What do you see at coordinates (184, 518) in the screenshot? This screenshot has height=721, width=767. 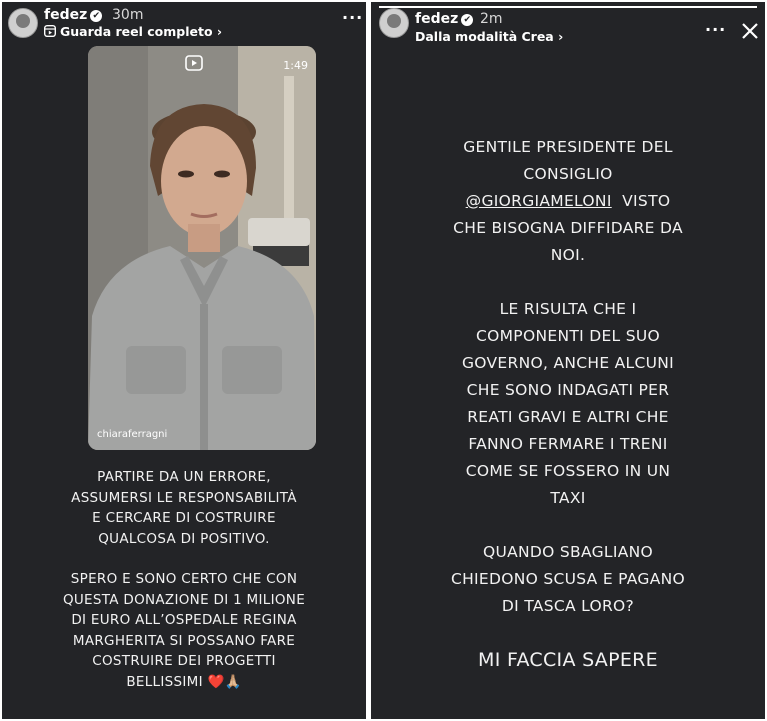 I see `caption-line: E CERCARE DI COSTRUIRE` at bounding box center [184, 518].